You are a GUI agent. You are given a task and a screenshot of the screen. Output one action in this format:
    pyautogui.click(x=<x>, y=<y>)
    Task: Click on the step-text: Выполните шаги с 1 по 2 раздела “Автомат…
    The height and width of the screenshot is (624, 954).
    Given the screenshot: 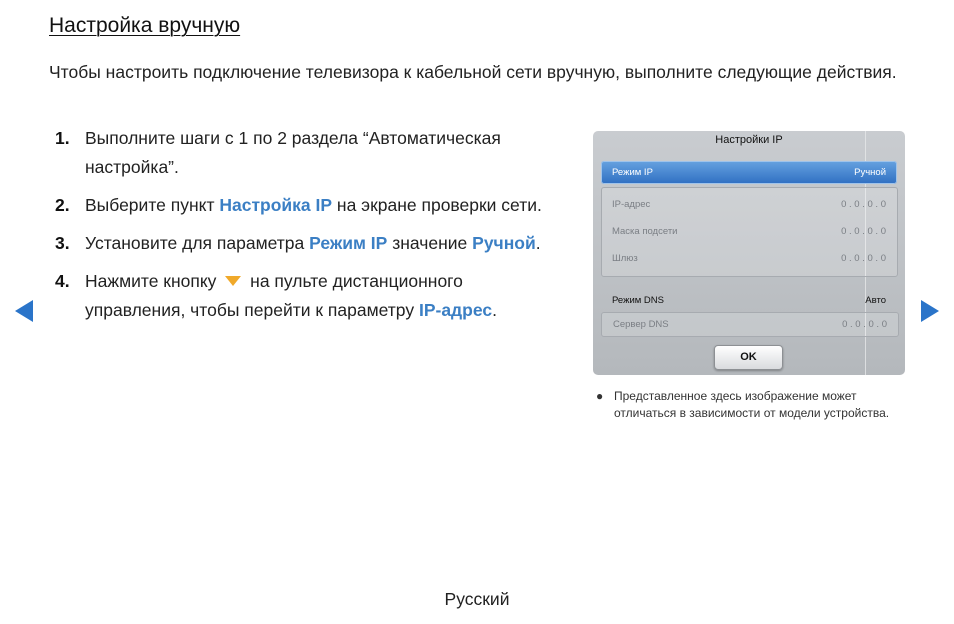 What is the action you would take?
    pyautogui.click(x=293, y=152)
    